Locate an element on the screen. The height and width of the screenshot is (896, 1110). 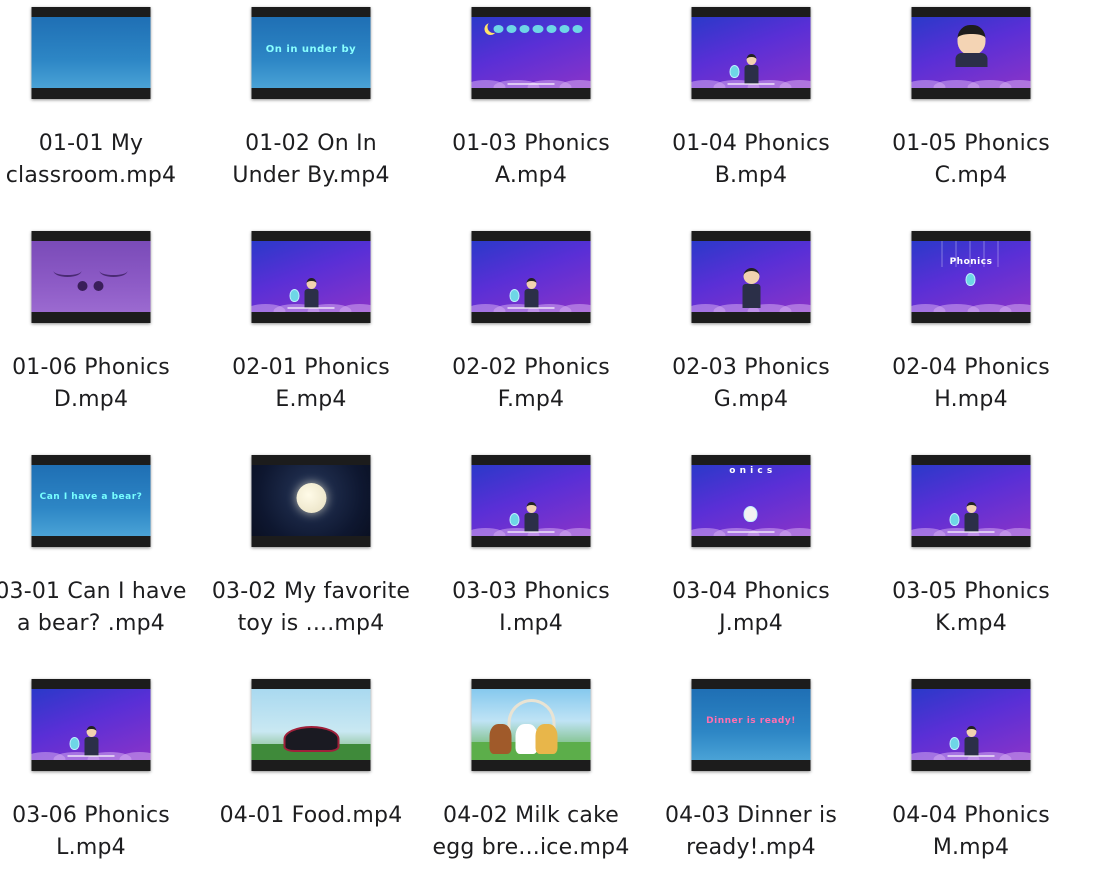
video-thumbnail: Phonics is located at coordinates (971, 277).